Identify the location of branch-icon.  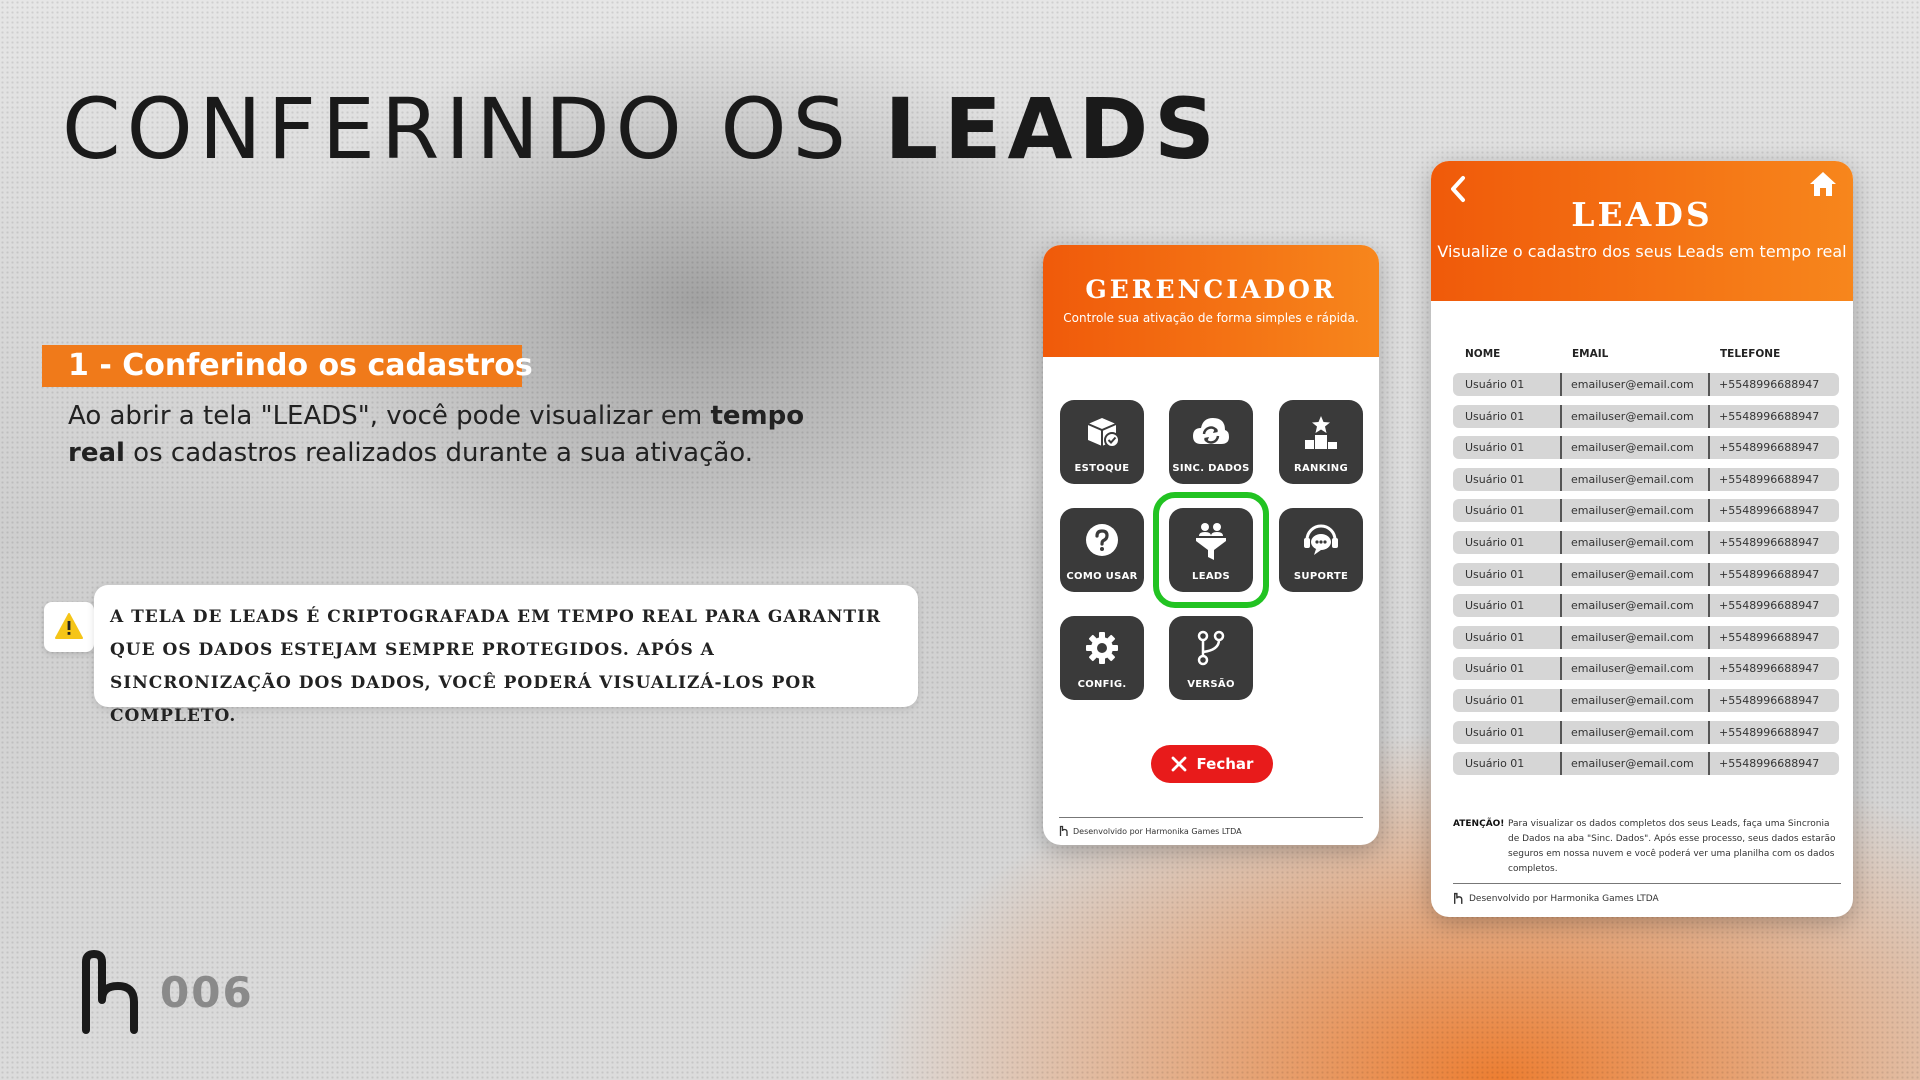
(1211, 648).